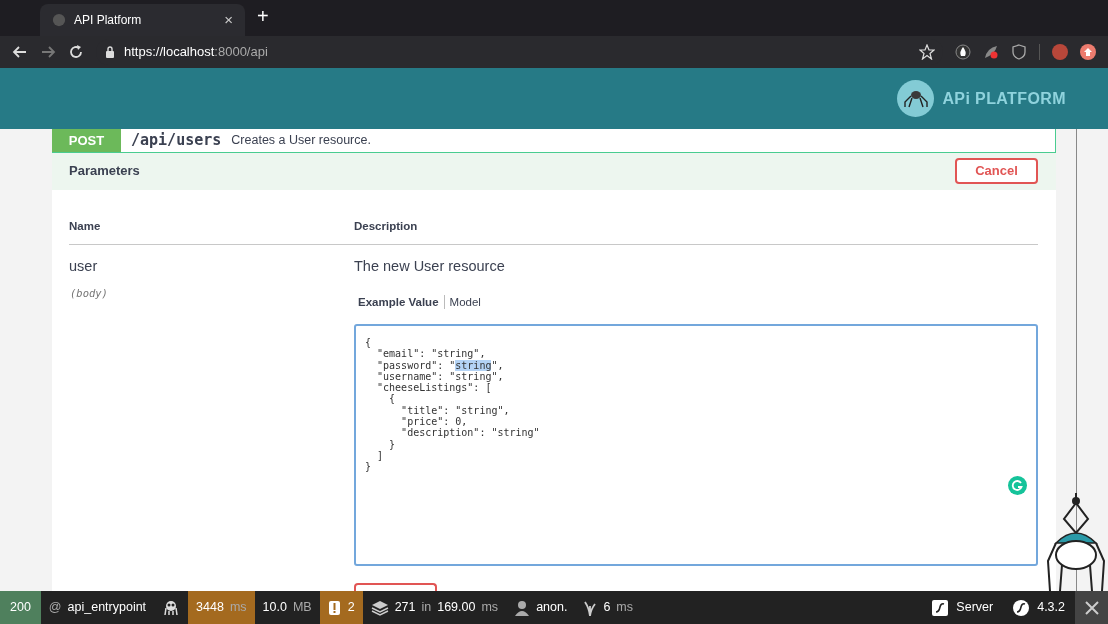  Describe the element at coordinates (1088, 52) in the screenshot. I see `extension-icon` at that location.